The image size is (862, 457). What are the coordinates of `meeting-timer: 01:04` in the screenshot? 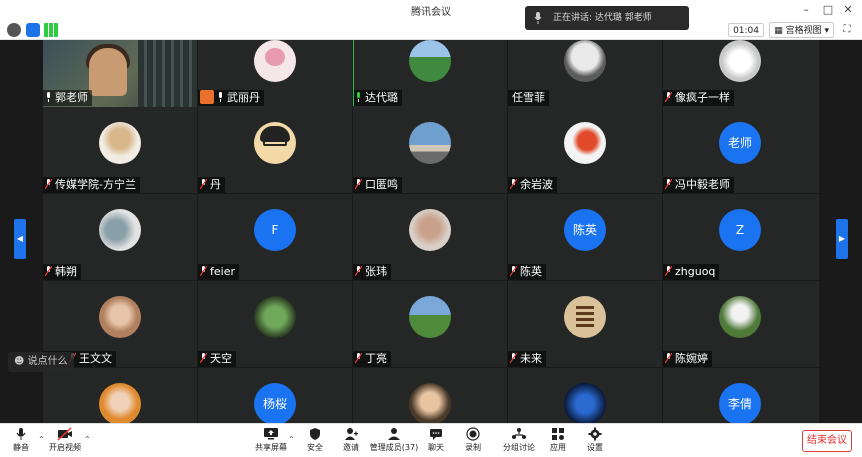 It's located at (746, 30).